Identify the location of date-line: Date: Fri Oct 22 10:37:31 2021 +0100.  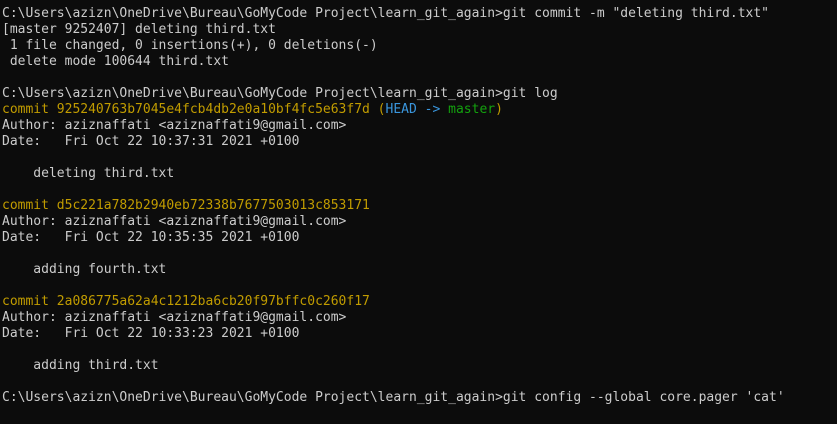
(151, 141).